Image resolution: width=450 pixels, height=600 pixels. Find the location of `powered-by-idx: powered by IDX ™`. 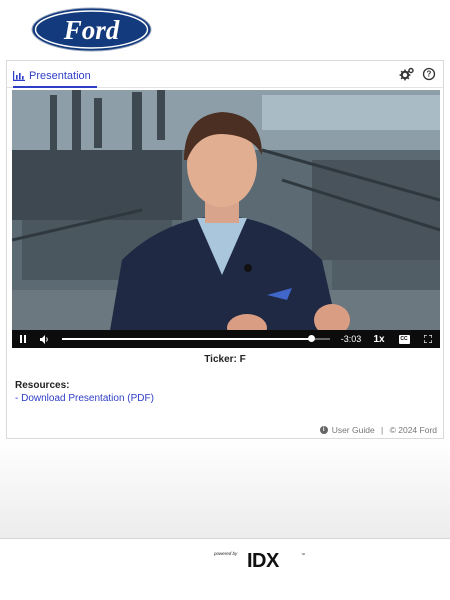

powered-by-idx: powered by IDX ™ is located at coordinates (259, 561).